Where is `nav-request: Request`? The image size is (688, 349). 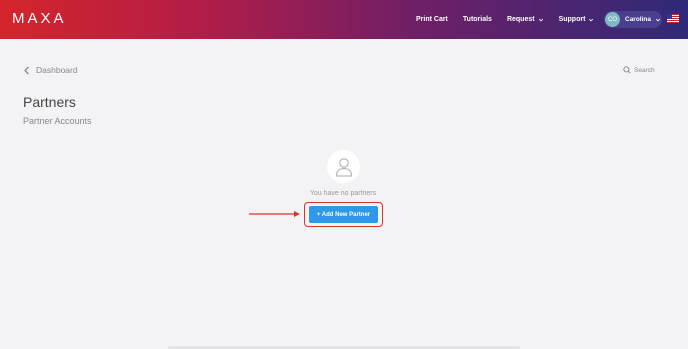
nav-request: Request is located at coordinates (525, 19).